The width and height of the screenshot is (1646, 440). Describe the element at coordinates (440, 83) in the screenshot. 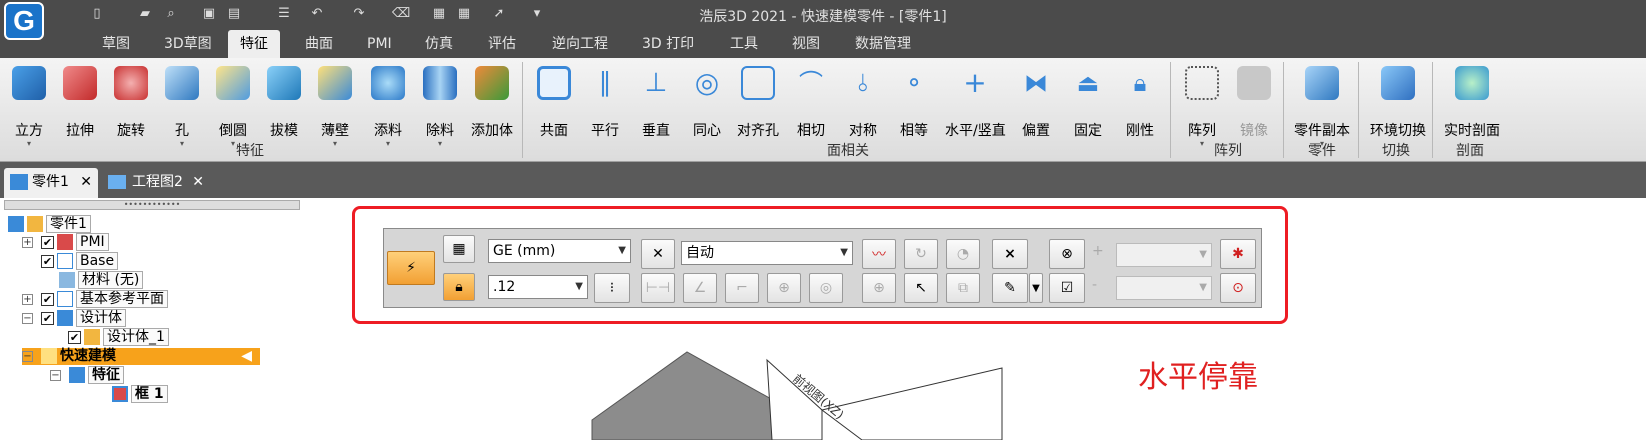

I see `remove-material-icon` at that location.